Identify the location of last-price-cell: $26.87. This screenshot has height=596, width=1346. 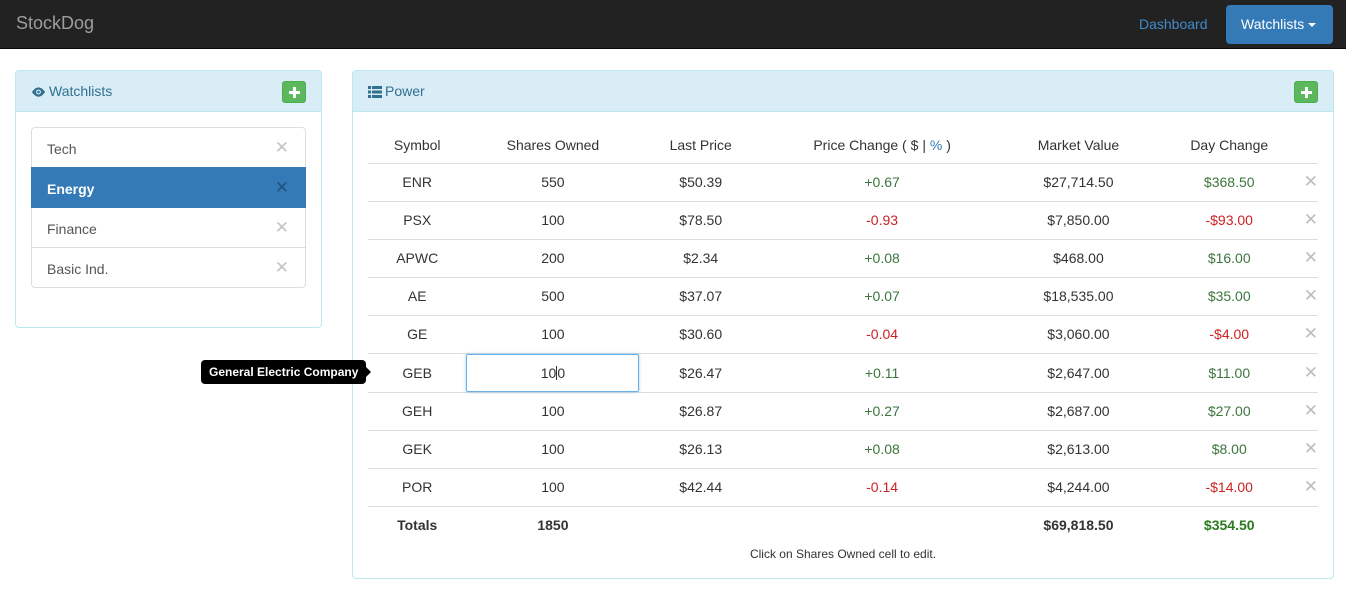
(700, 410).